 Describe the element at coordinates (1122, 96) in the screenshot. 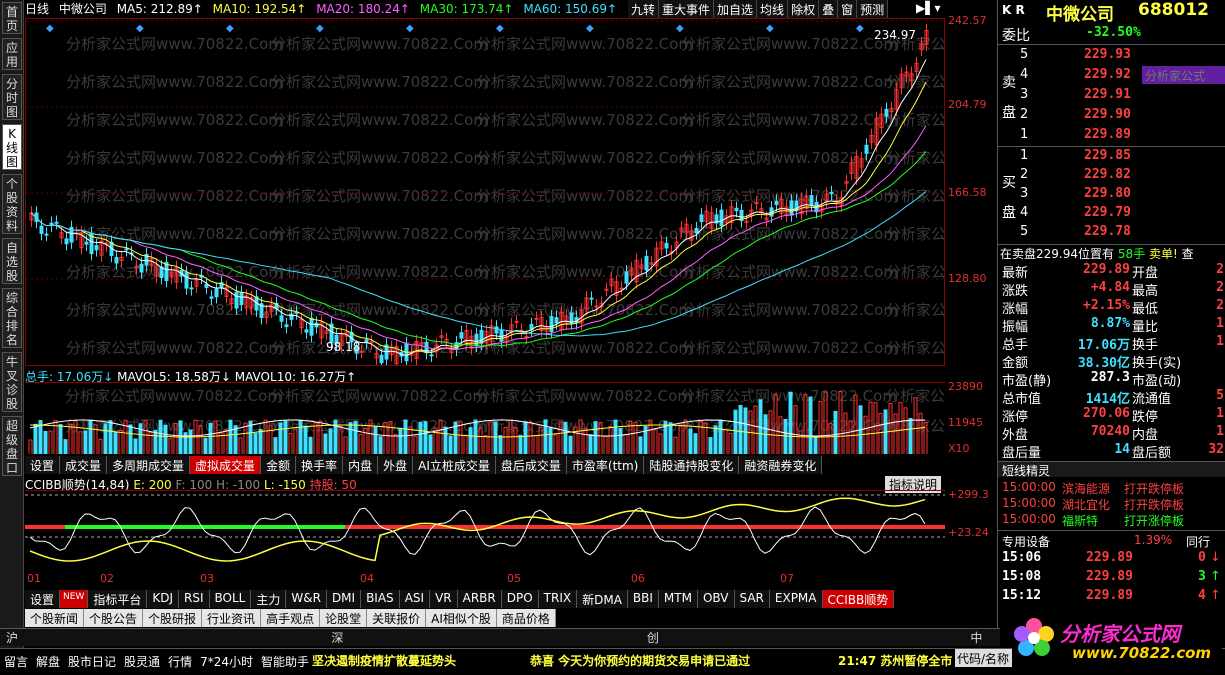

I see `sell-row: 3 229.91` at that location.